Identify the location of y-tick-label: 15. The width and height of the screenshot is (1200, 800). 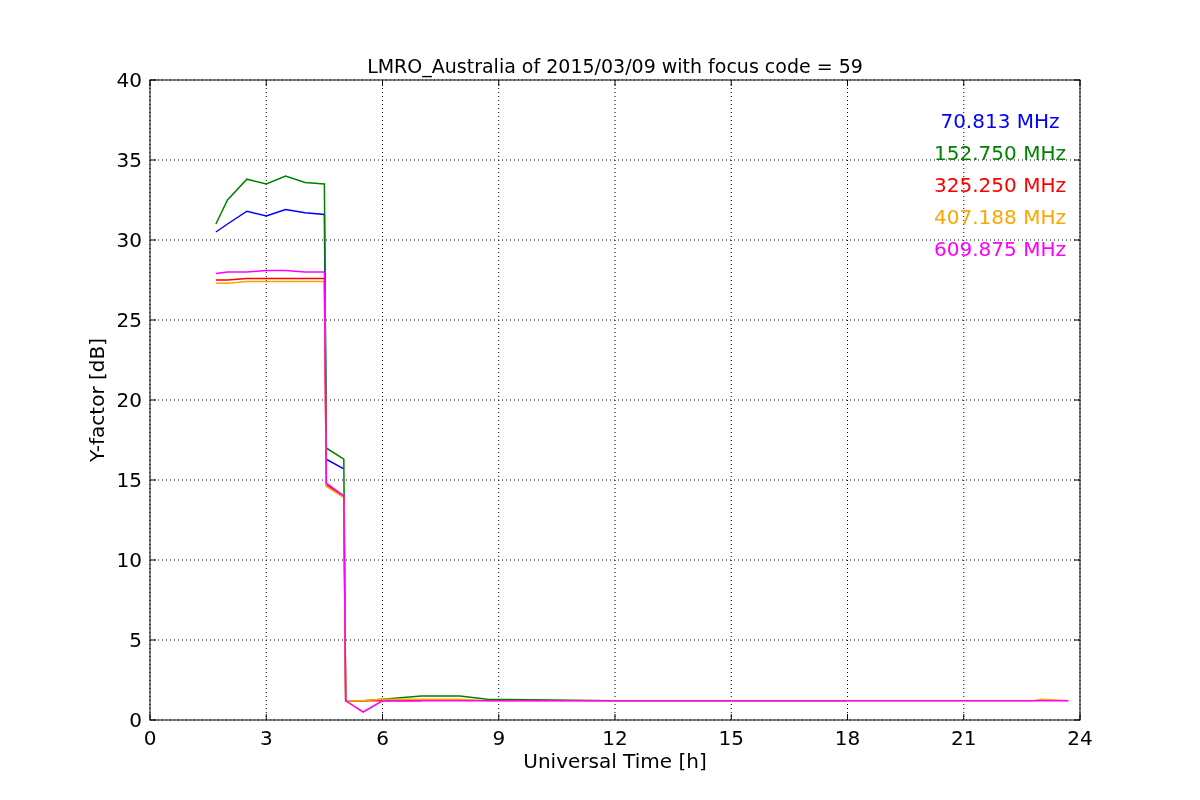
(129, 480).